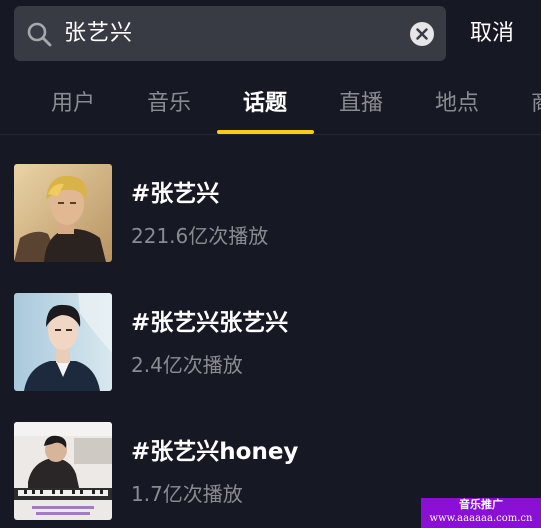  I want to click on search-icon, so click(39, 34).